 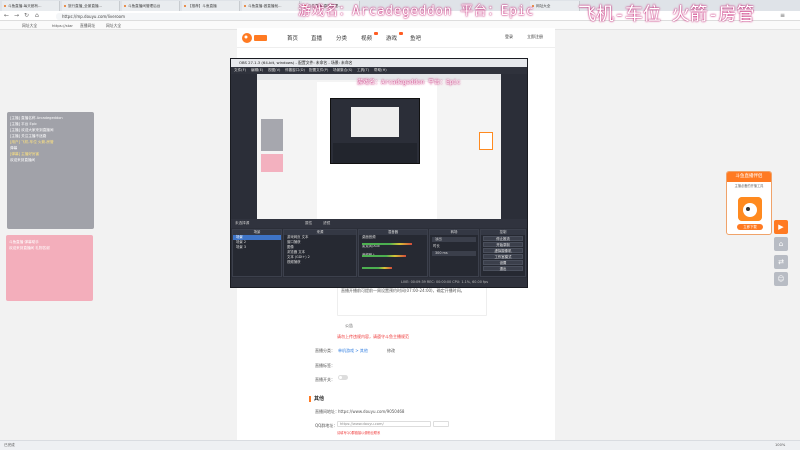 What do you see at coordinates (403, 290) in the screenshot?
I see `time-hint: 直播开播前可提前一周设置预约时间(07:00-24:00)，确定开播时间。` at bounding box center [403, 290].